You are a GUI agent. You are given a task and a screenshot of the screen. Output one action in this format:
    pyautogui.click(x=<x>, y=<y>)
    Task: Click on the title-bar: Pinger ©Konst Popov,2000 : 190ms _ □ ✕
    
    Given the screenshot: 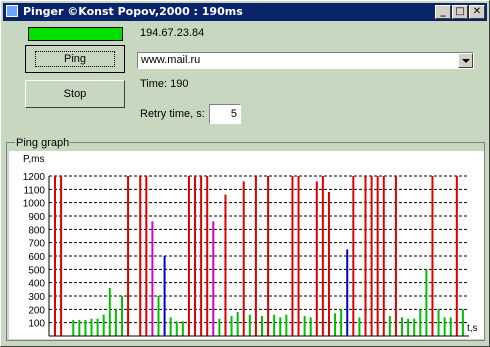 What is the action you would take?
    pyautogui.click(x=245, y=12)
    